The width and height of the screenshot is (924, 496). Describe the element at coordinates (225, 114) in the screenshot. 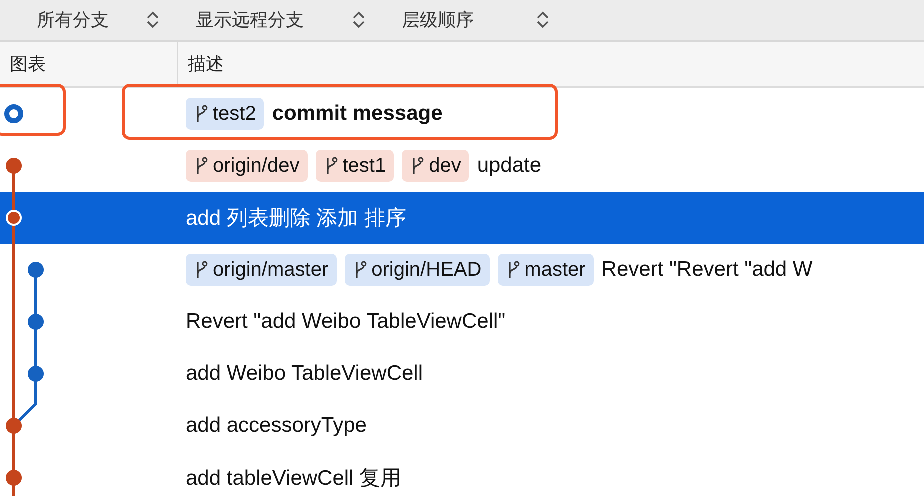

I see `branch-tag: test2` at that location.